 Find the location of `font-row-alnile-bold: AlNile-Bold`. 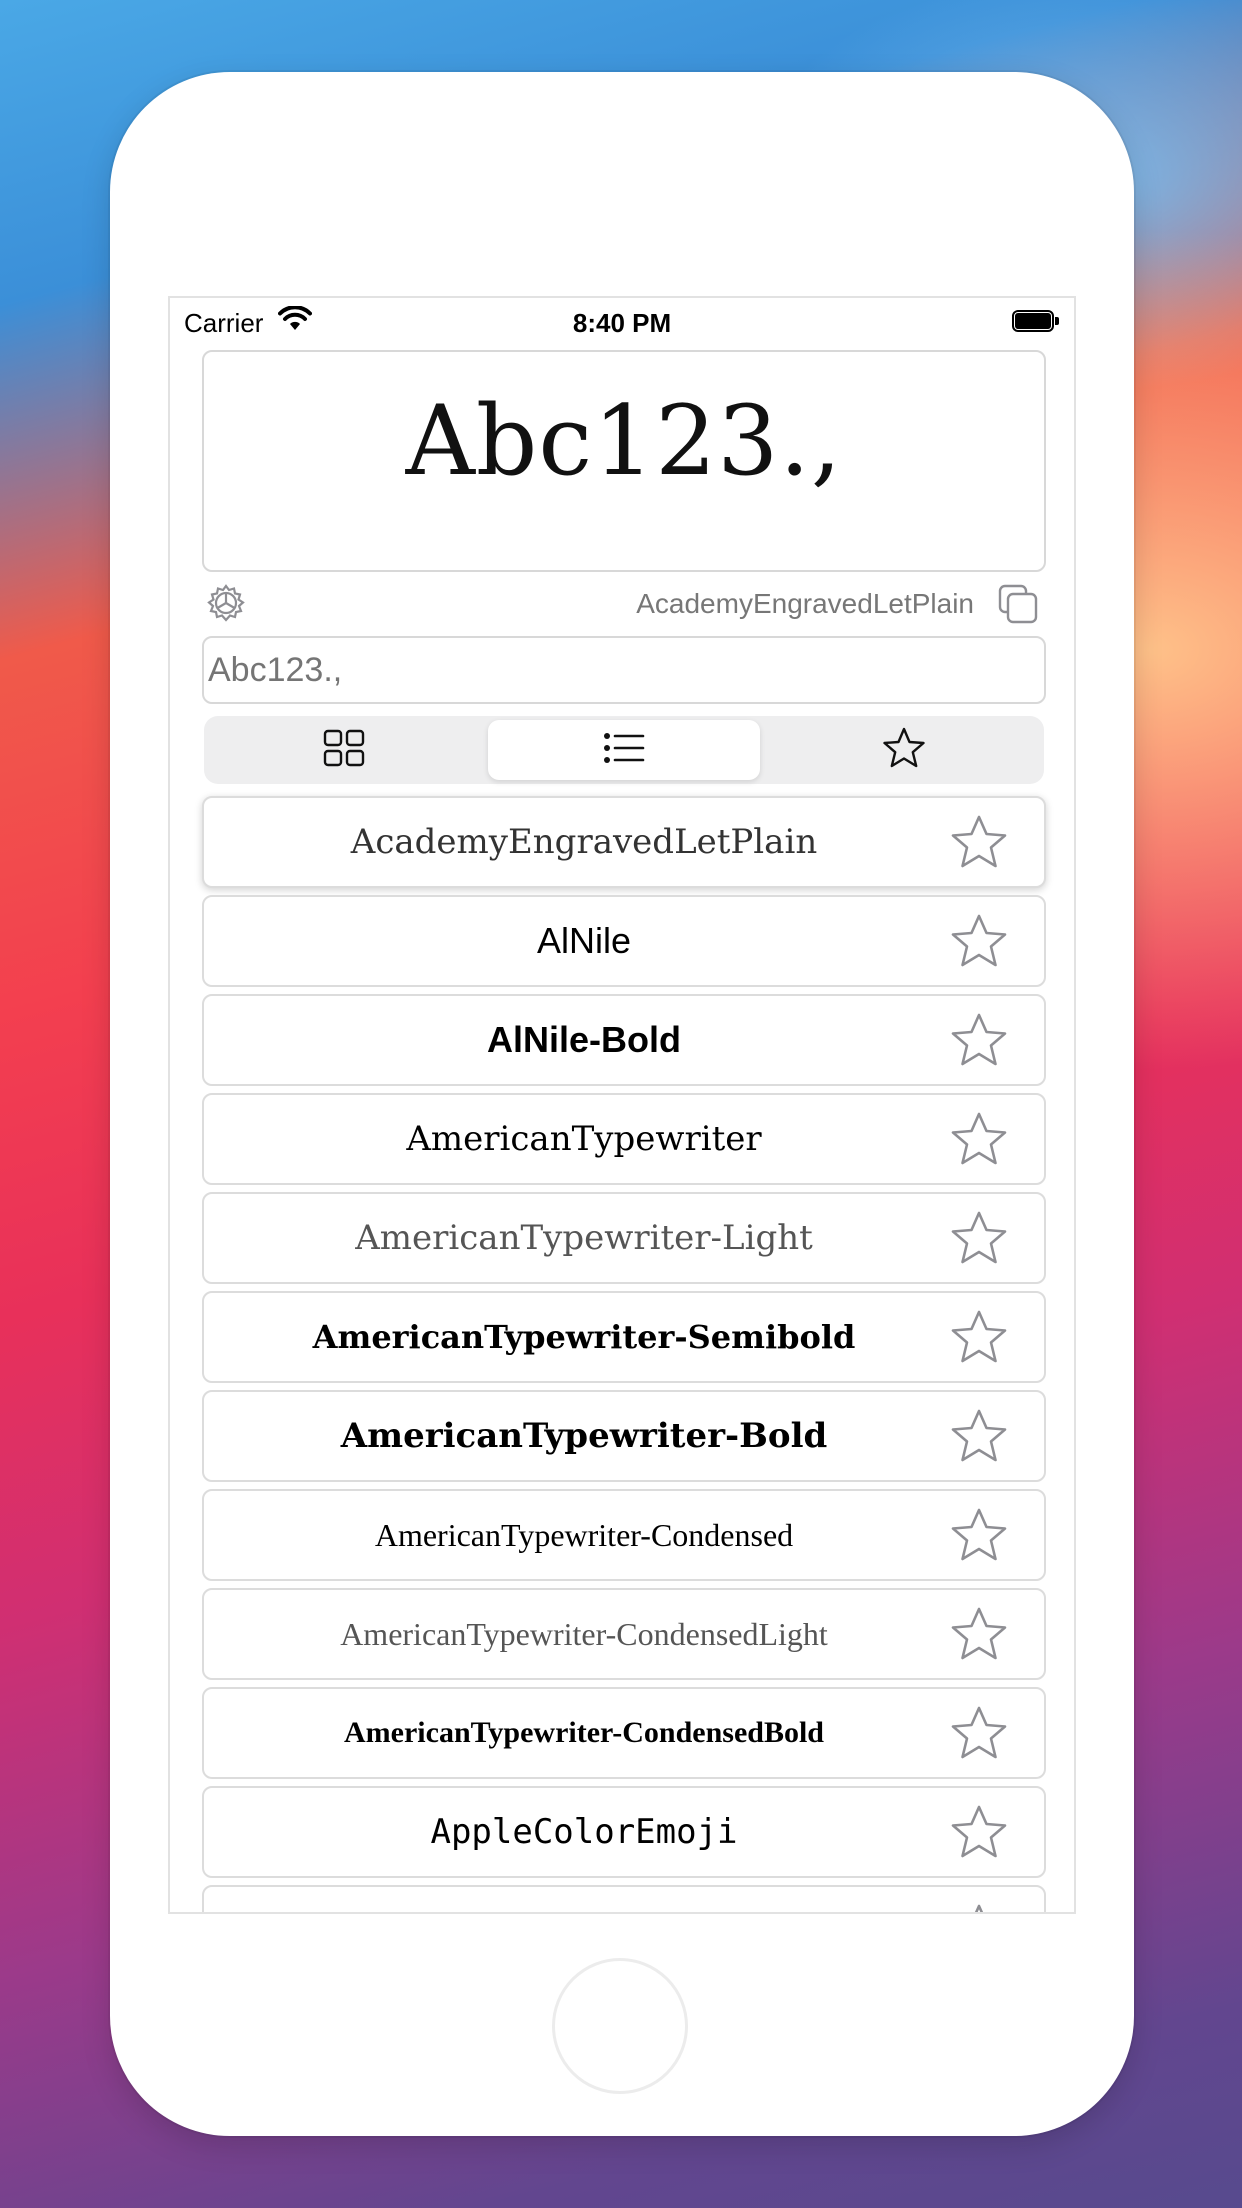

font-row-alnile-bold: AlNile-Bold is located at coordinates (624, 1040).